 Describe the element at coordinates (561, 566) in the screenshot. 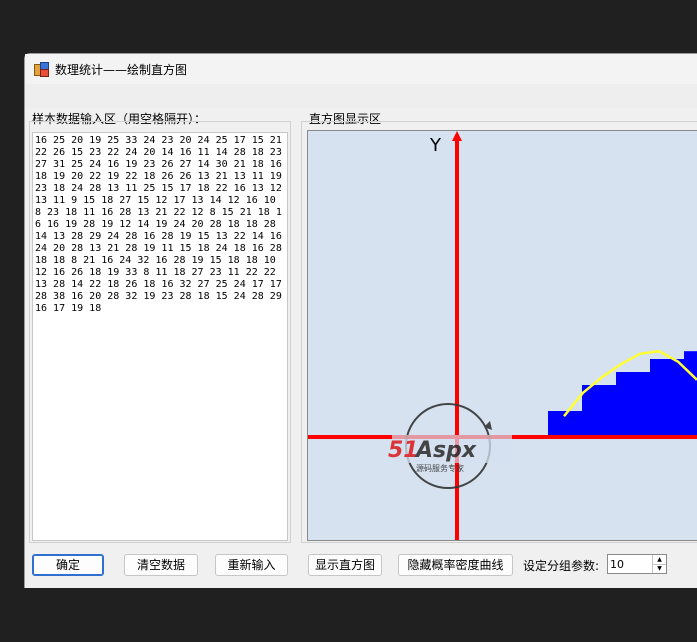

I see `group-param-label: 设定分组参数:` at that location.